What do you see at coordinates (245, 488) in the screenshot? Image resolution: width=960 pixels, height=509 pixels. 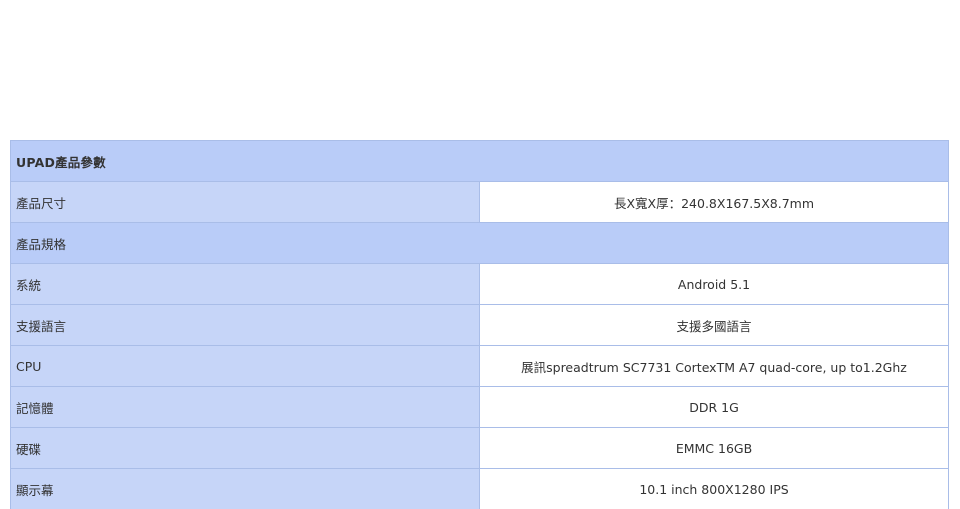 I see `row-label: 顯示幕` at bounding box center [245, 488].